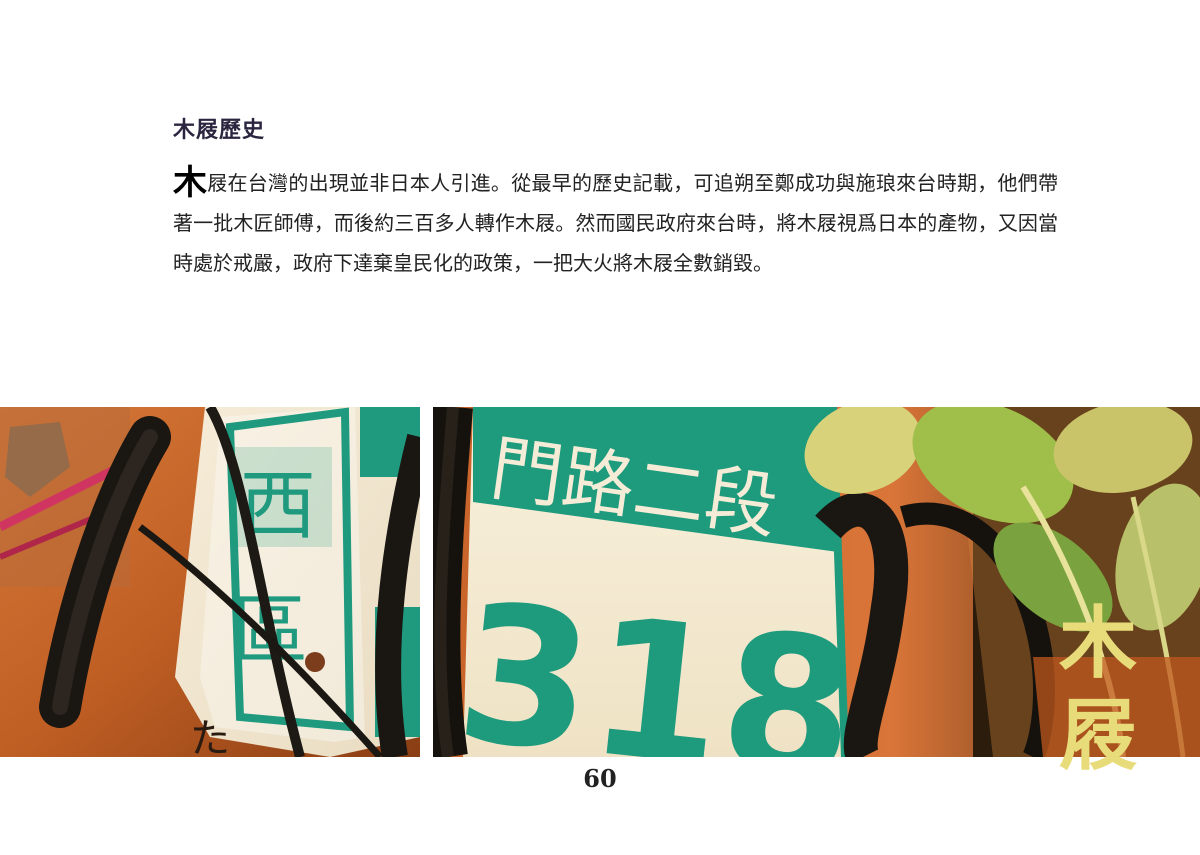 This screenshot has width=1200, height=855. I want to click on vertical-title-char: 木, so click(1097, 643).